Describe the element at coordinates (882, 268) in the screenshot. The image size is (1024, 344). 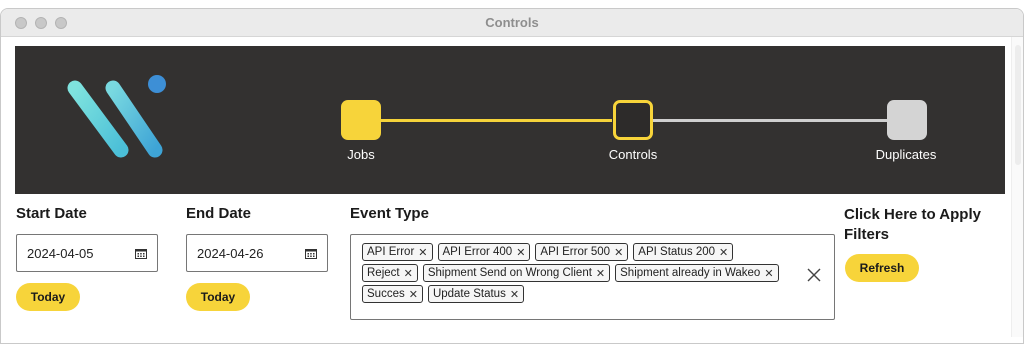
I see `refresh-button: Refresh` at that location.